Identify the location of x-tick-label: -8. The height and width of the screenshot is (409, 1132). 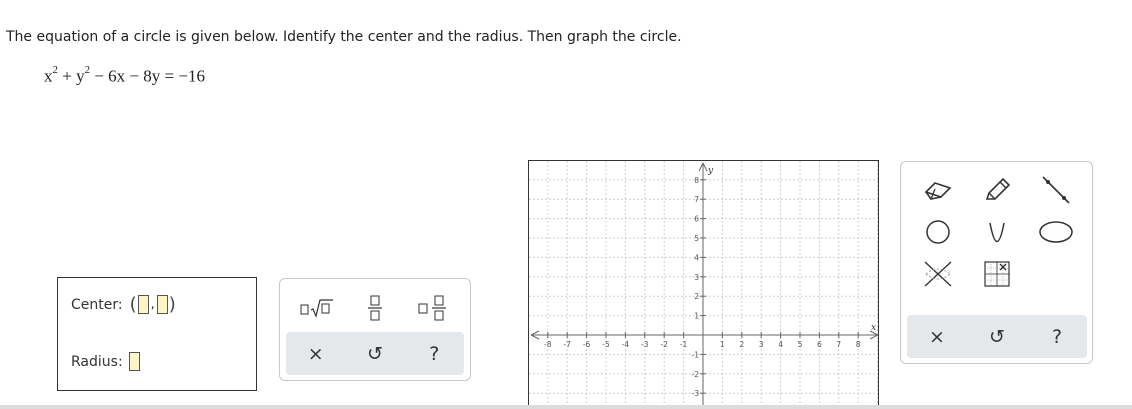
(548, 344).